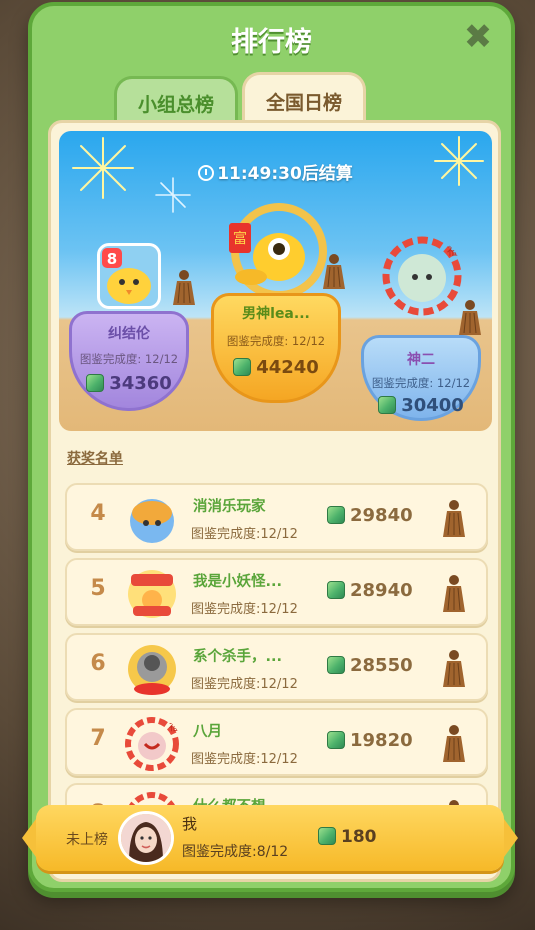  I want to click on score-value: 29840, so click(381, 515).